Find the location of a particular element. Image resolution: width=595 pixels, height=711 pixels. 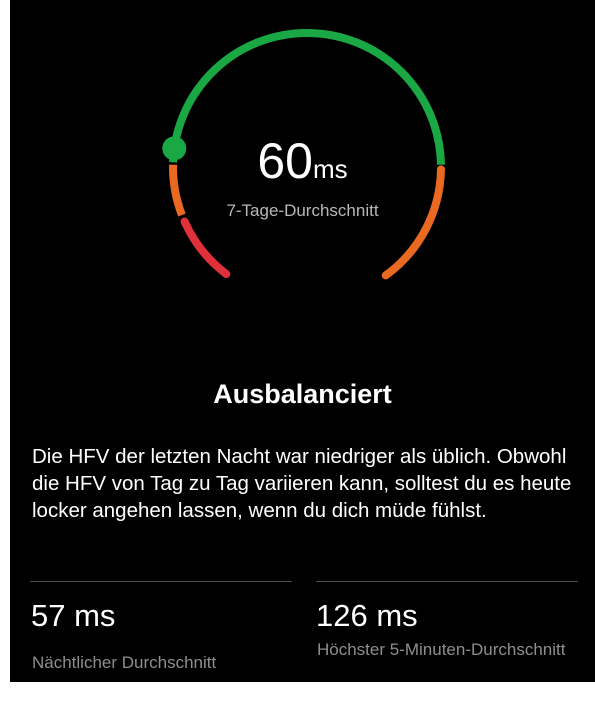

gauge-value: 60ms is located at coordinates (302, 161).